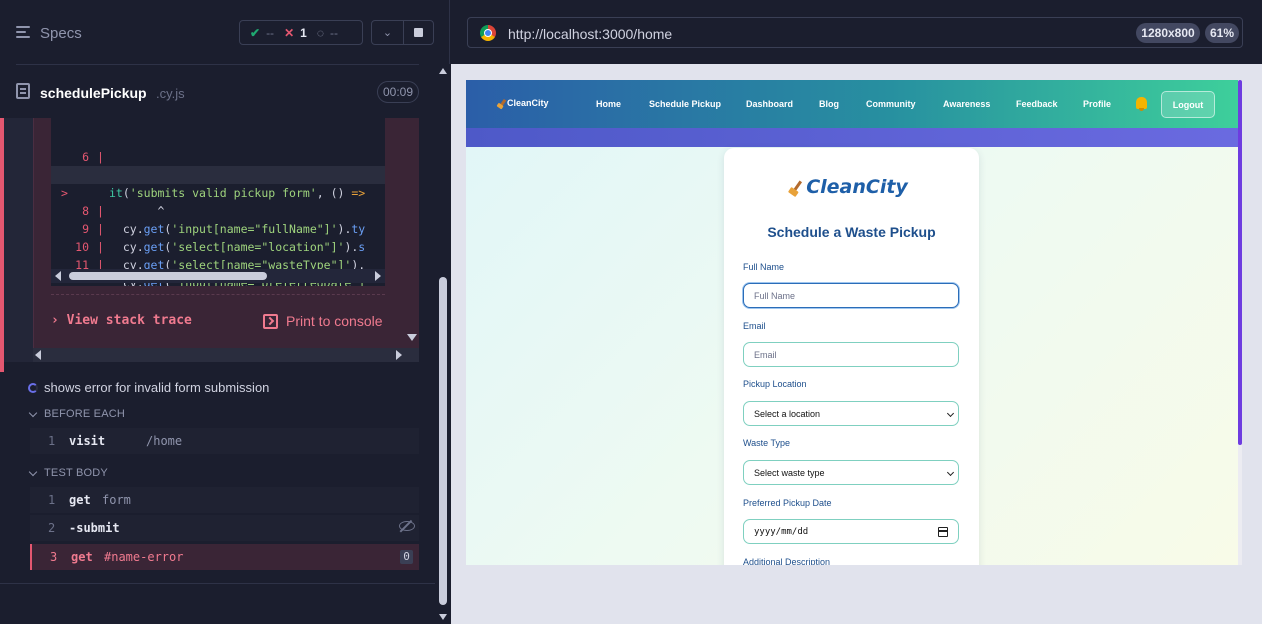 The image size is (1262, 624). What do you see at coordinates (412, 337) in the screenshot?
I see `scroll-down-arrow` at bounding box center [412, 337].